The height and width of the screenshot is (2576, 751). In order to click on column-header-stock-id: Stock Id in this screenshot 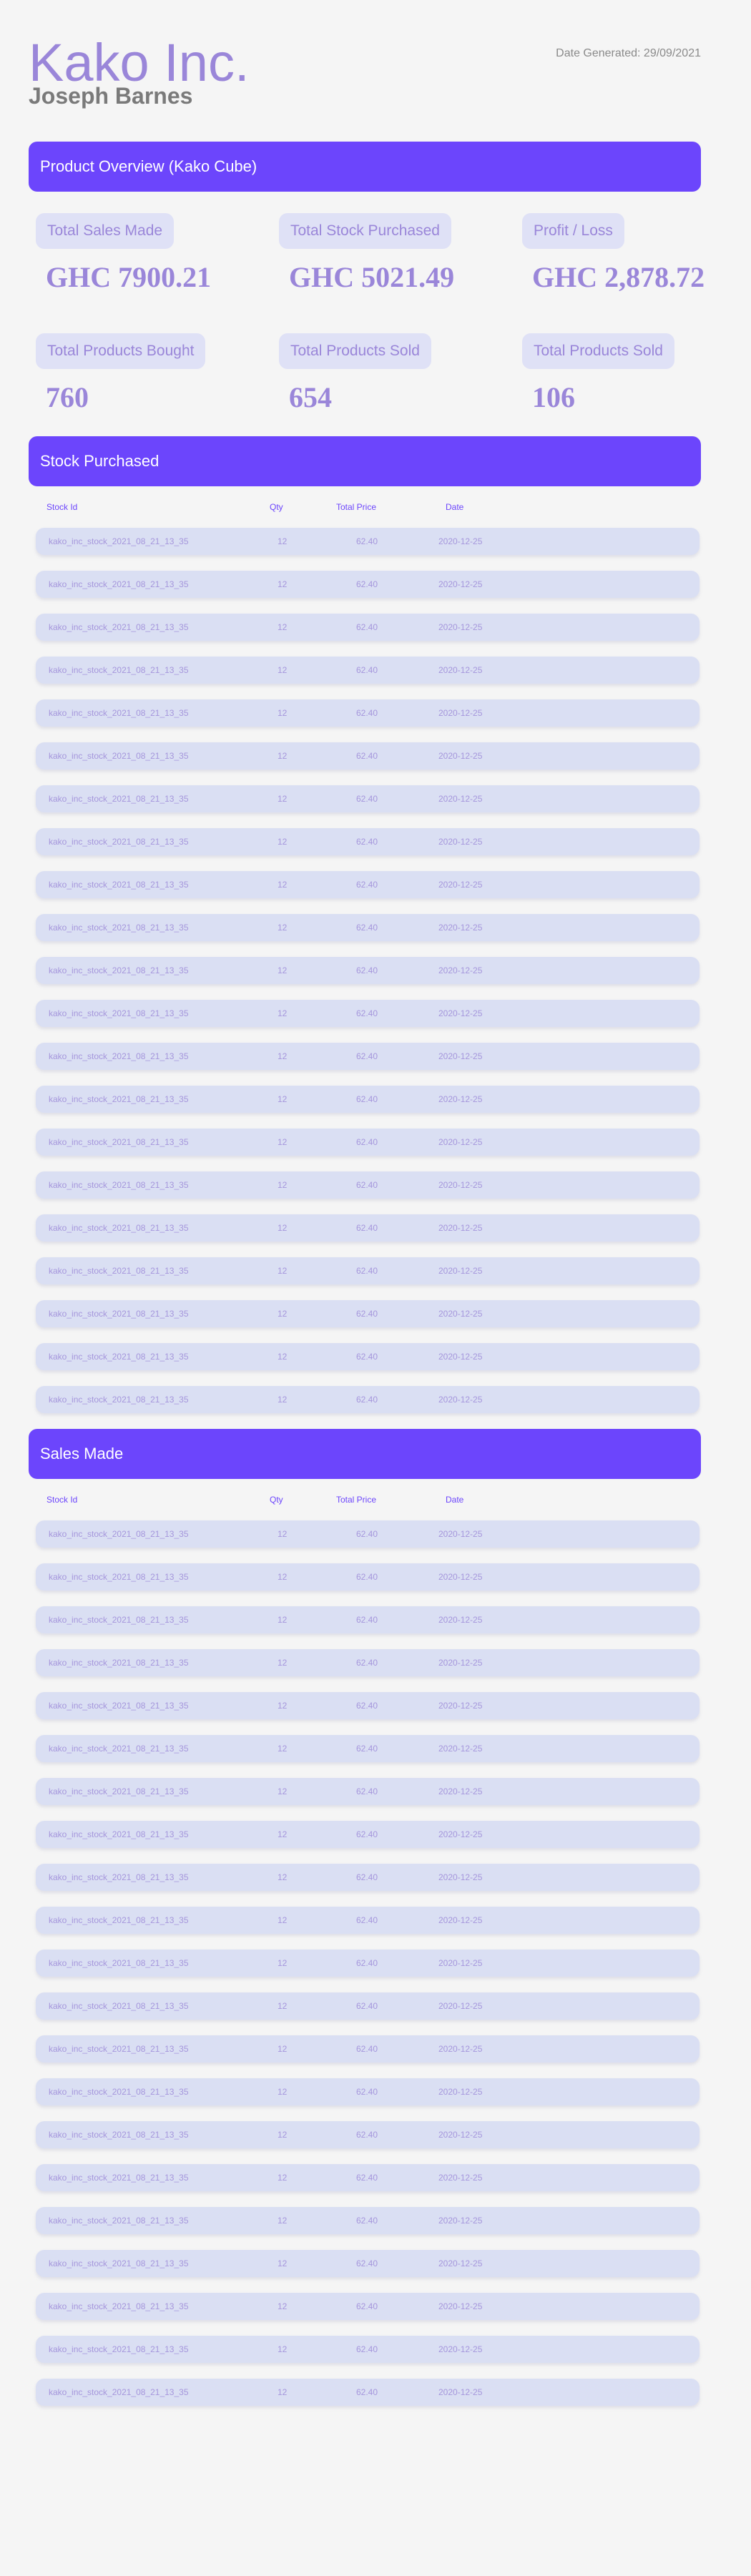, I will do `click(62, 507)`.